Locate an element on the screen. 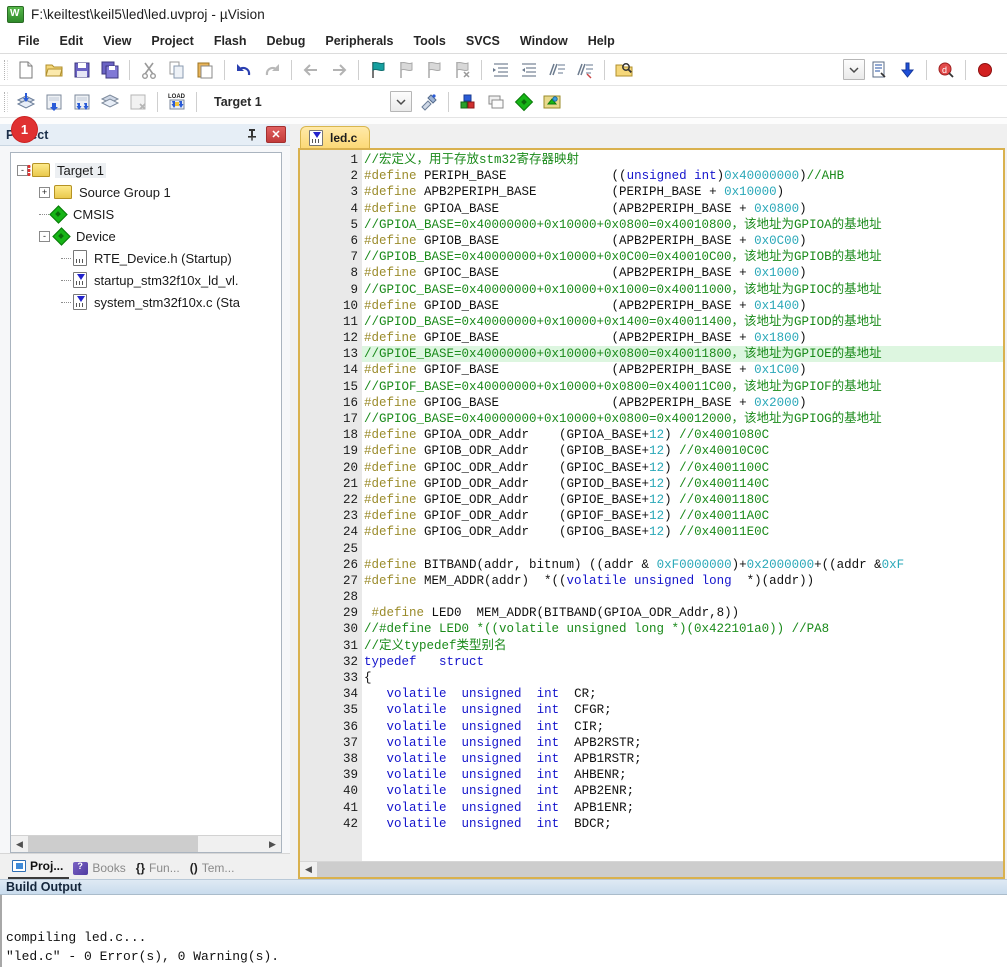 The height and width of the screenshot is (967, 1007). tree-item-device: - Device is located at coordinates (149, 236).